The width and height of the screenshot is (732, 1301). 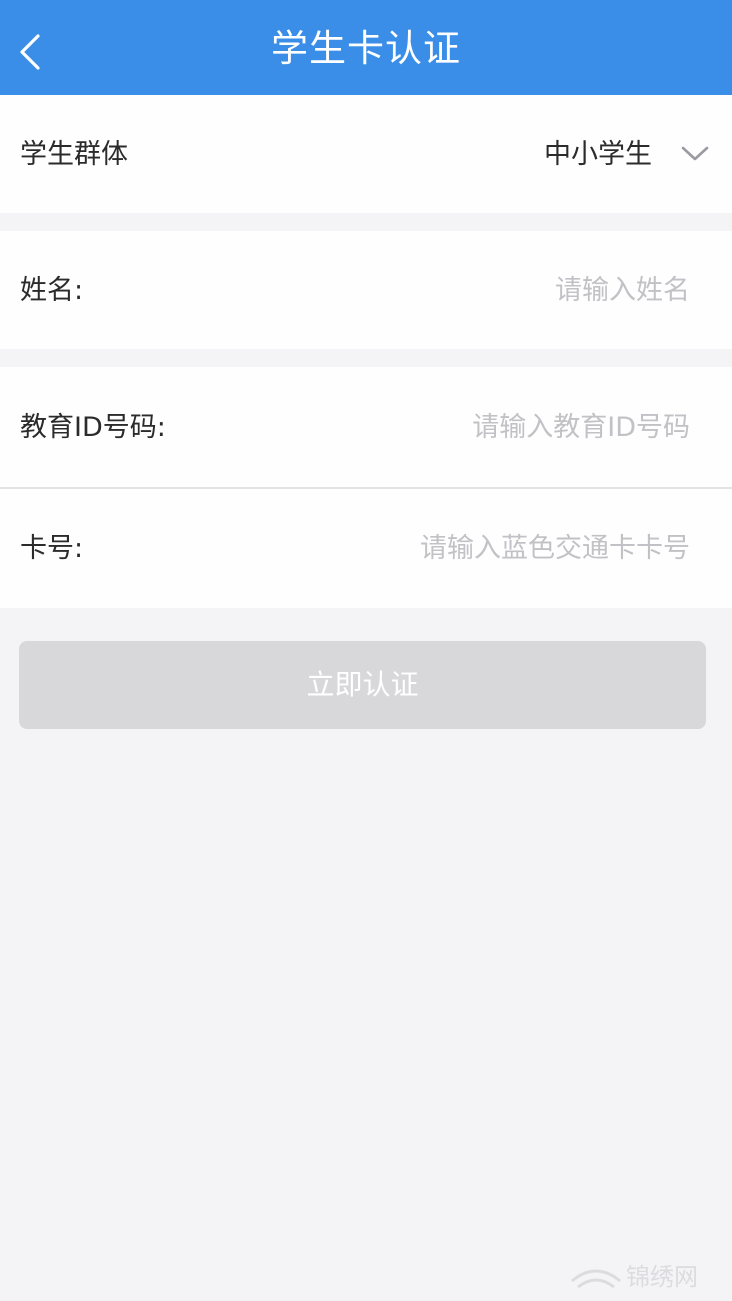 I want to click on watermark-icon, so click(x=596, y=1279).